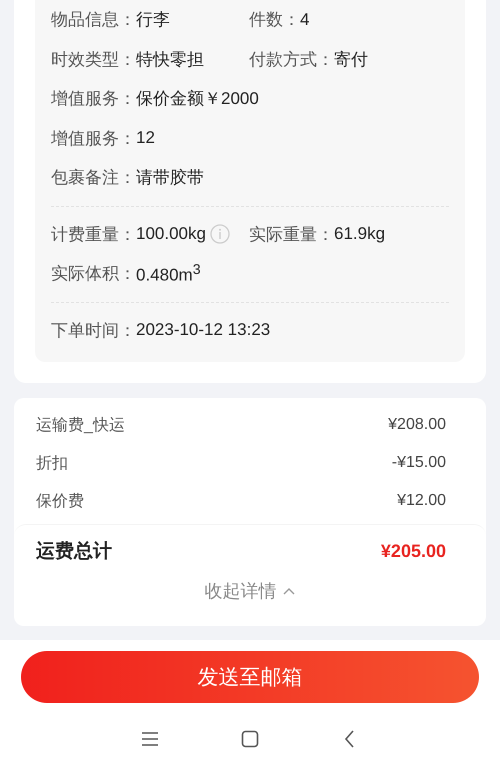  Describe the element at coordinates (203, 330) in the screenshot. I see `field-value: 2023-10-12 13:23` at that location.